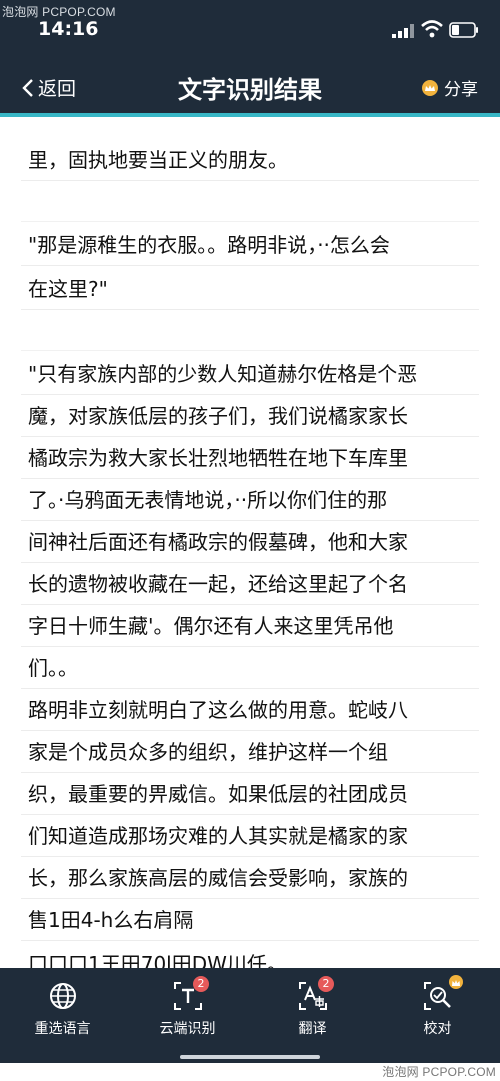 This screenshot has width=500, height=1081. I want to click on text-line: 间神社后面还有橘政宗的假墓碑，他和大家, so click(250, 542).